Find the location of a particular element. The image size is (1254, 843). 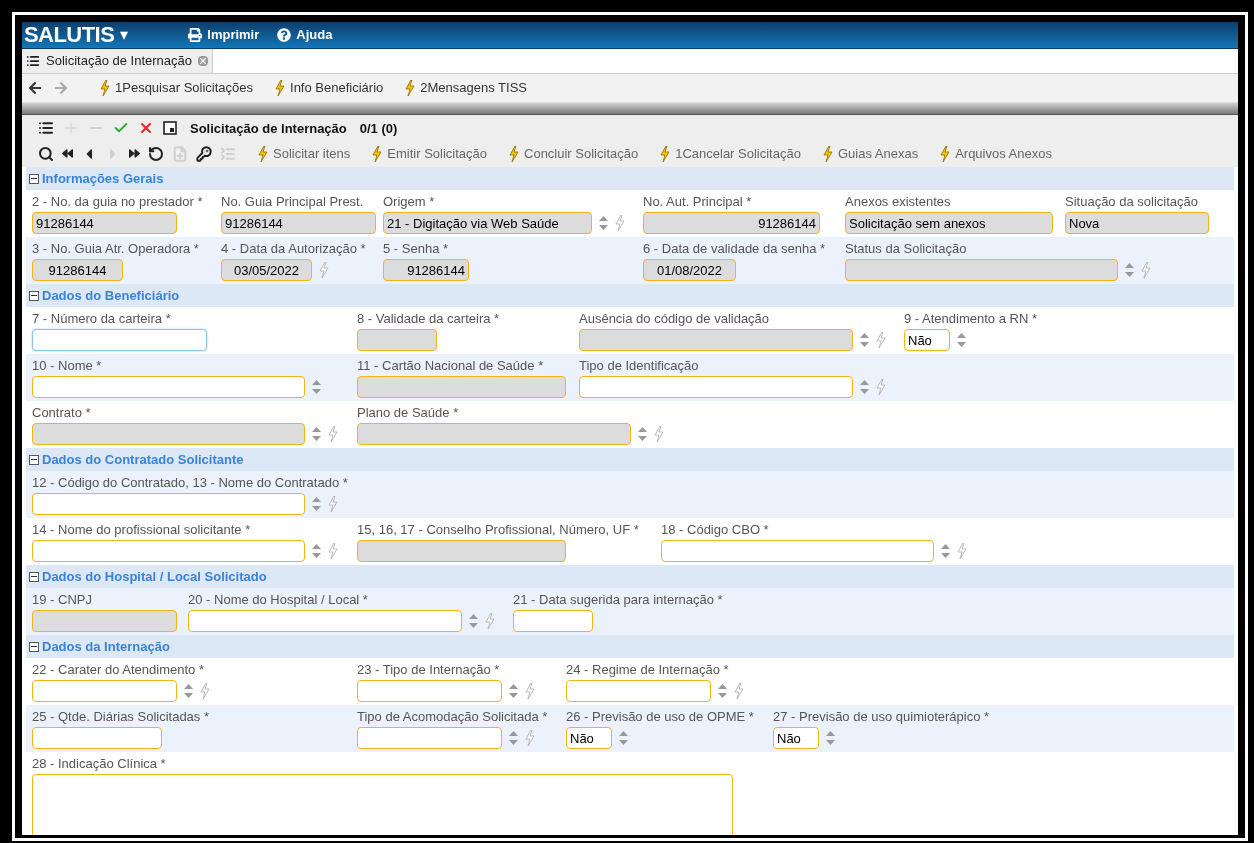

action-link: Arquivos Anexos is located at coordinates (996, 154).